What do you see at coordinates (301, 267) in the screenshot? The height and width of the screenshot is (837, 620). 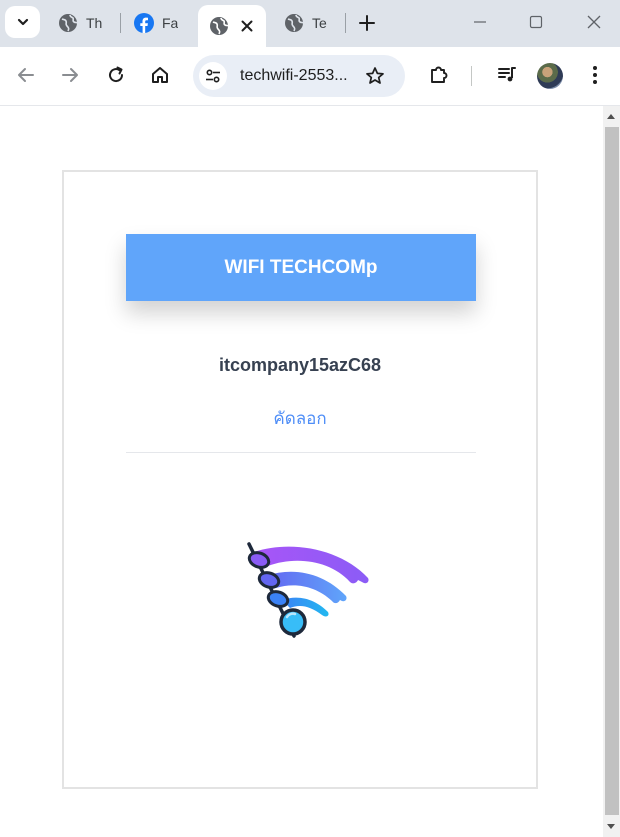 I see `banner-title: WIFI TECHCOMp` at bounding box center [301, 267].